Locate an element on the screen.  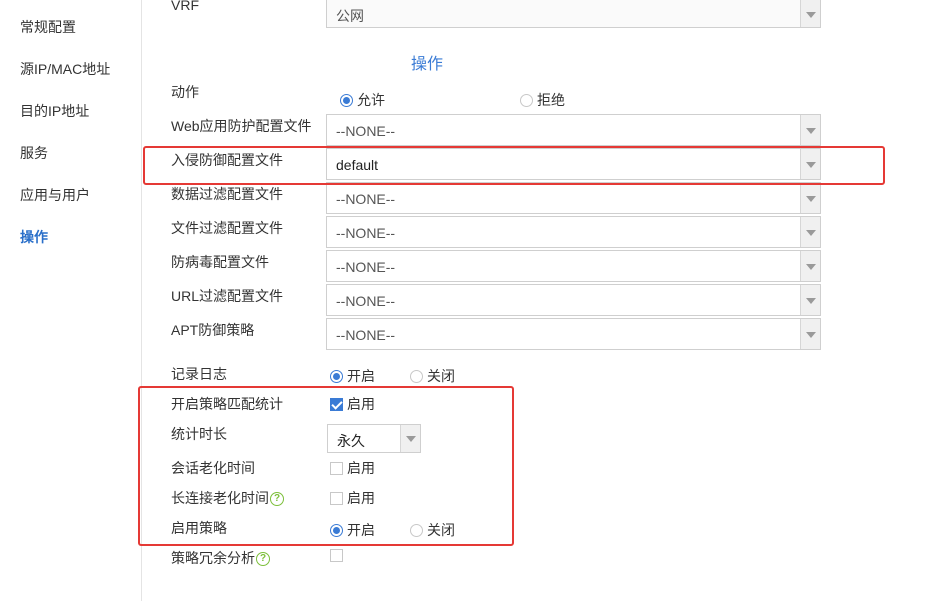
data-filter-profile-label: 数据过滤配置文件 is located at coordinates (227, 194).